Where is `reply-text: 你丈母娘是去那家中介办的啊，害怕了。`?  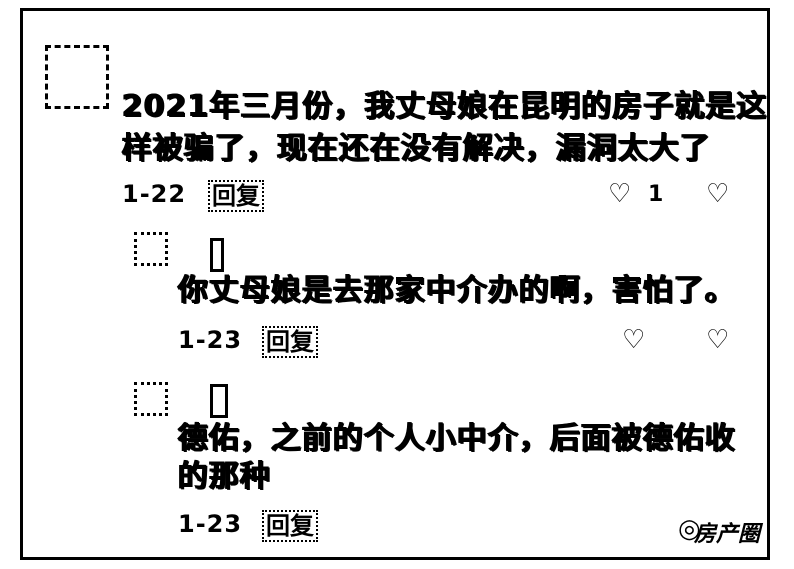 reply-text: 你丈母娘是去那家中介办的啊，害怕了。 is located at coordinates (457, 290).